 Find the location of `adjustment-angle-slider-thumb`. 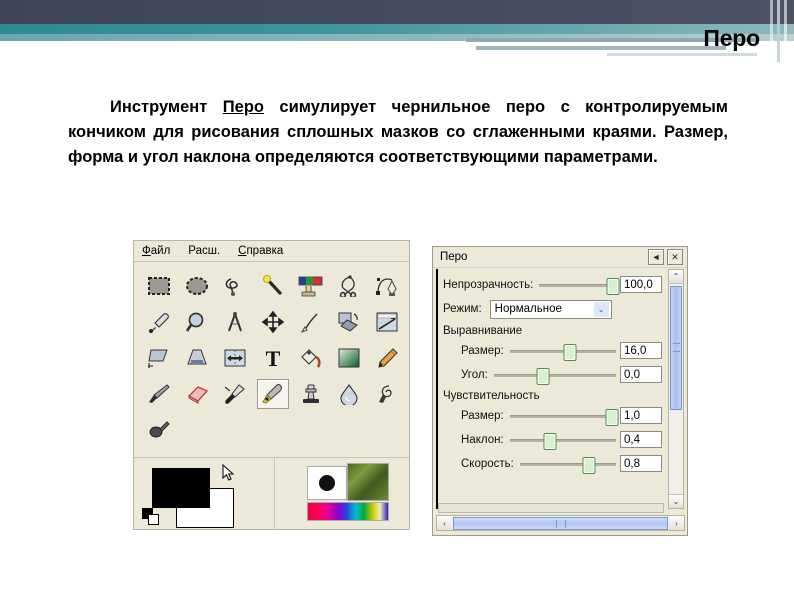

adjustment-angle-slider-thumb is located at coordinates (543, 376).